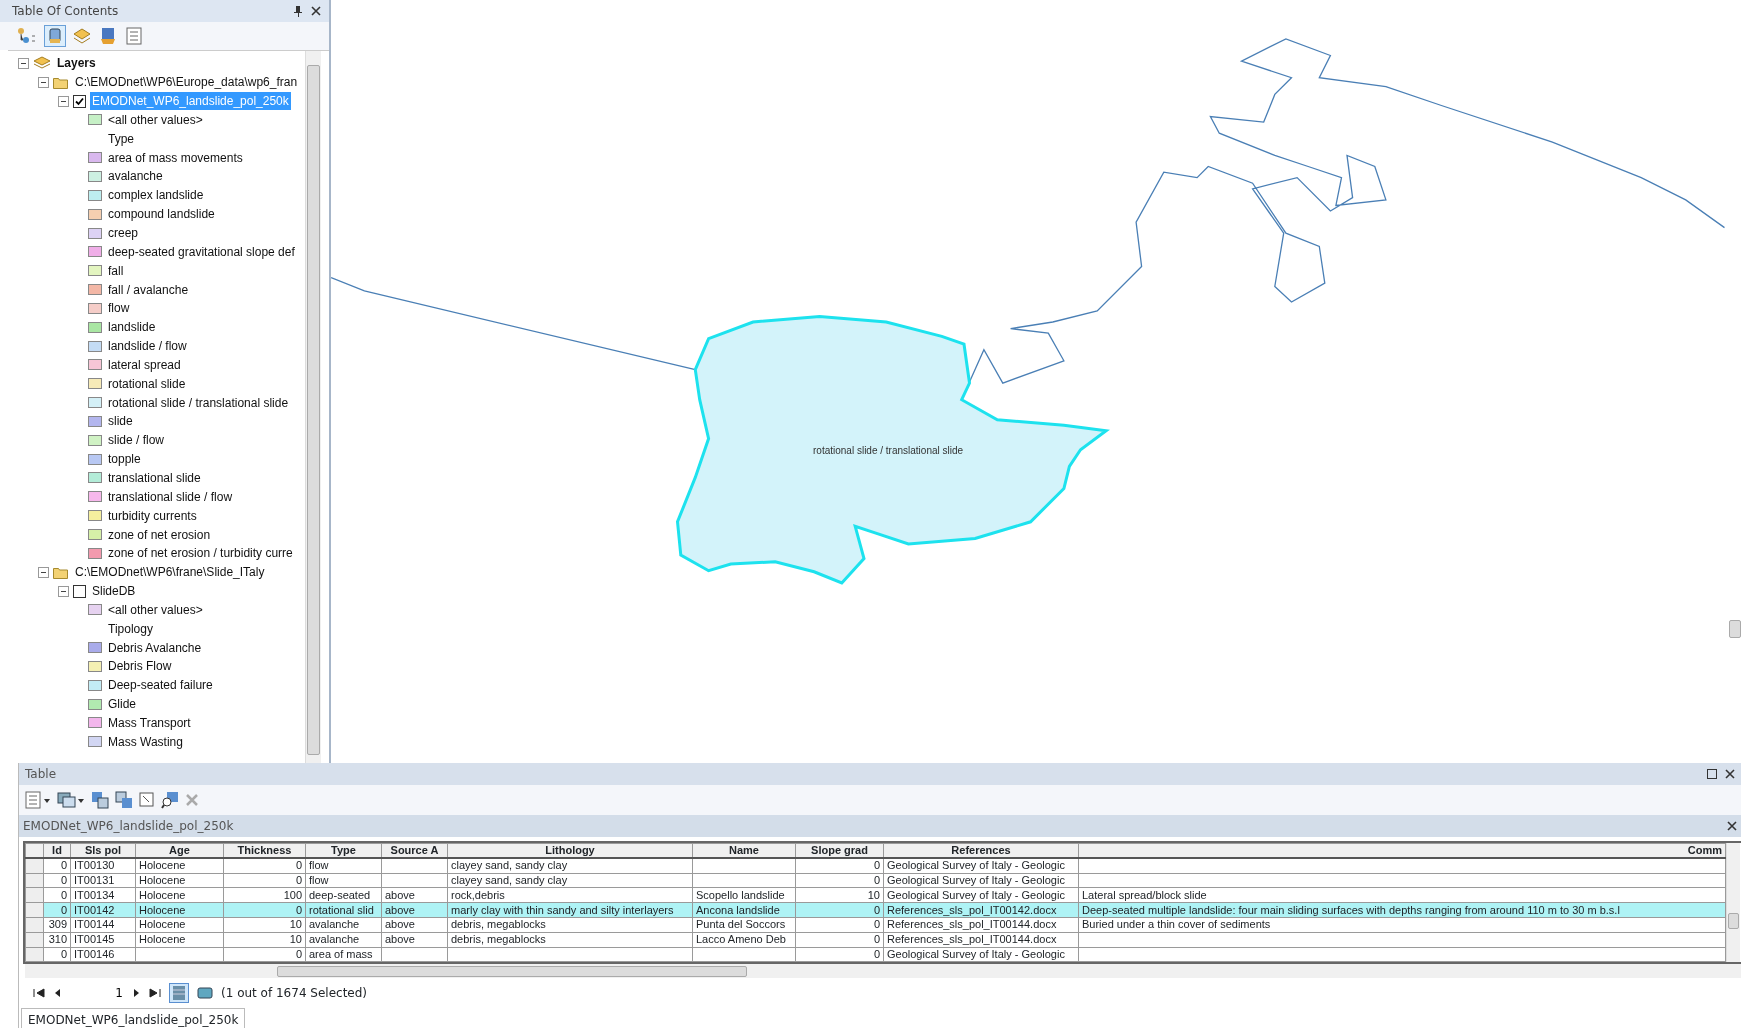  I want to click on legend-label: fall / avalanche, so click(148, 290).